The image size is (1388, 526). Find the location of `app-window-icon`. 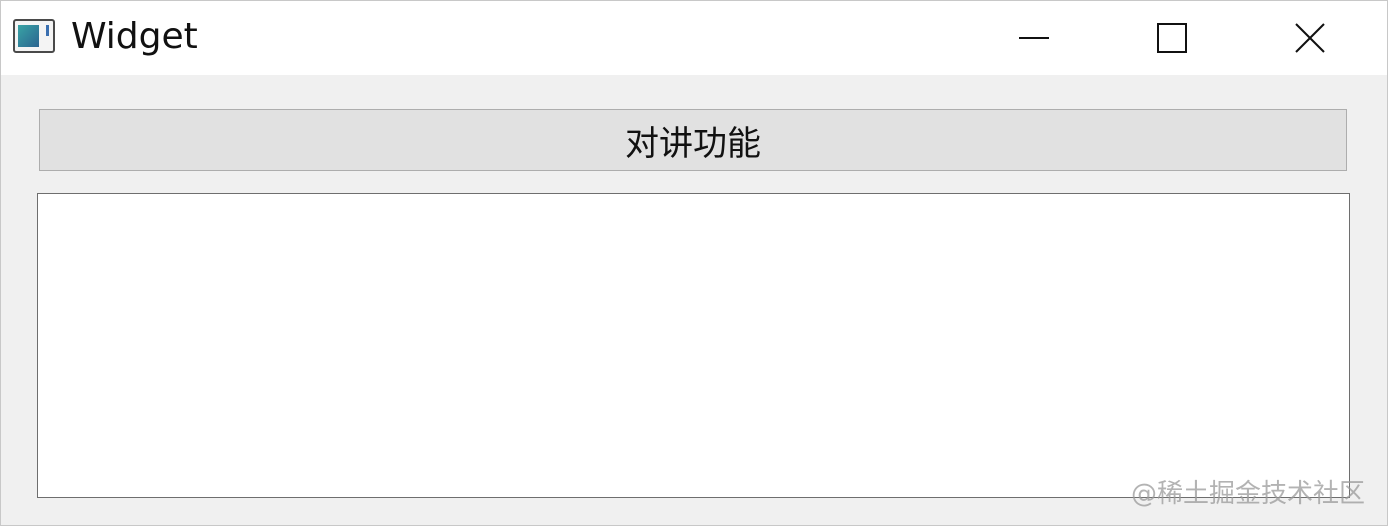

app-window-icon is located at coordinates (34, 36).